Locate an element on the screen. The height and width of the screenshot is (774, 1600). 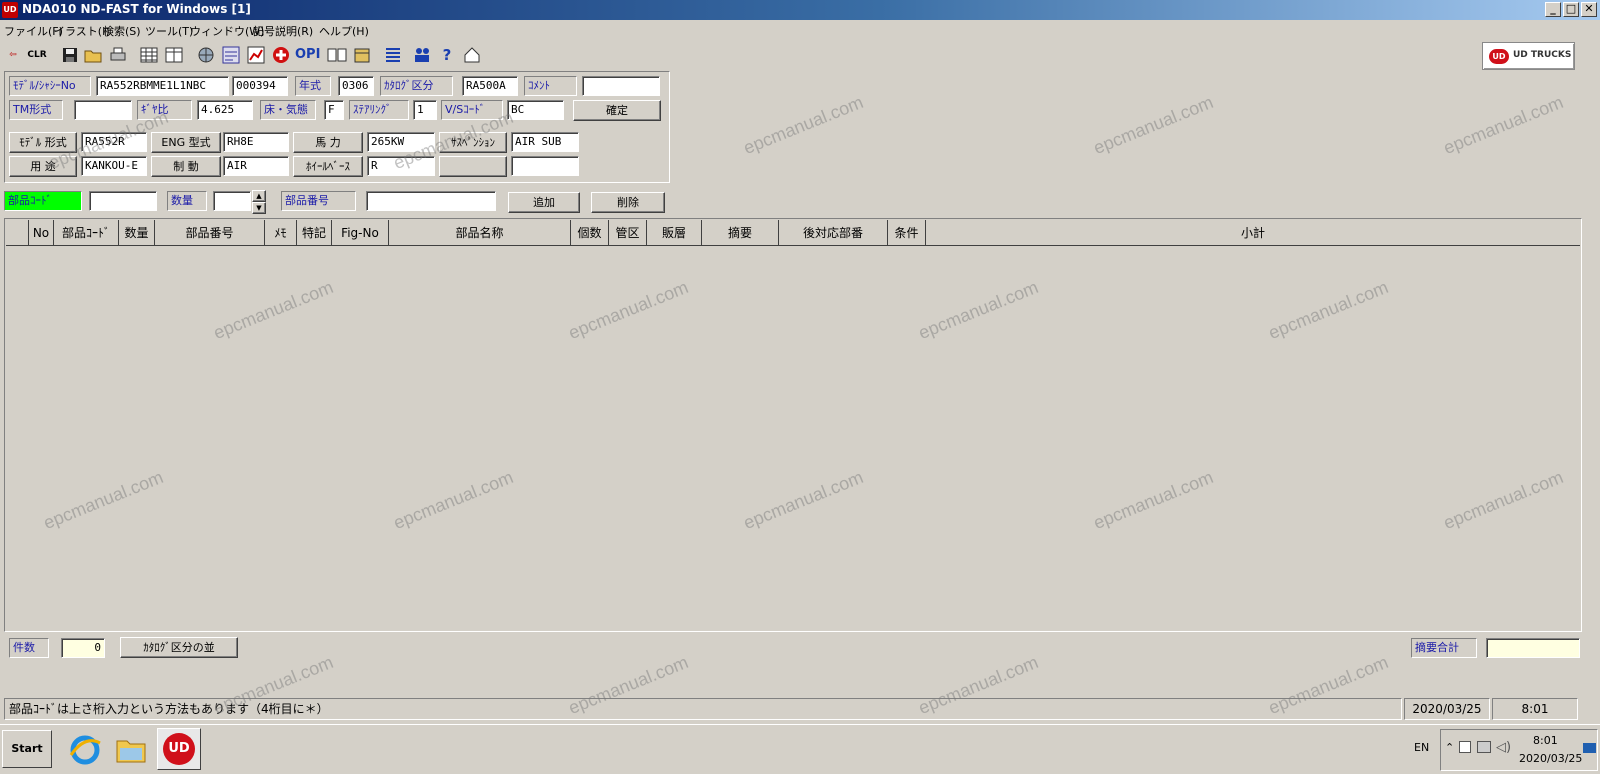
print-icon is located at coordinates (118, 54).